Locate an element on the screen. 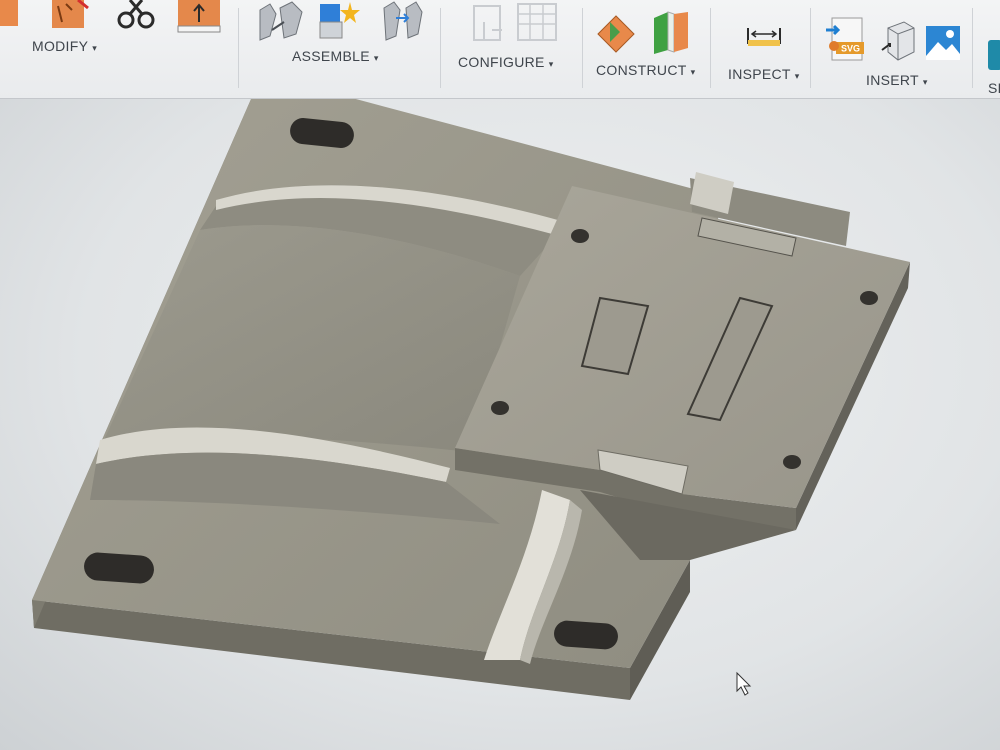 This screenshot has height=750, width=1000. select-icon is located at coordinates (994, 55).